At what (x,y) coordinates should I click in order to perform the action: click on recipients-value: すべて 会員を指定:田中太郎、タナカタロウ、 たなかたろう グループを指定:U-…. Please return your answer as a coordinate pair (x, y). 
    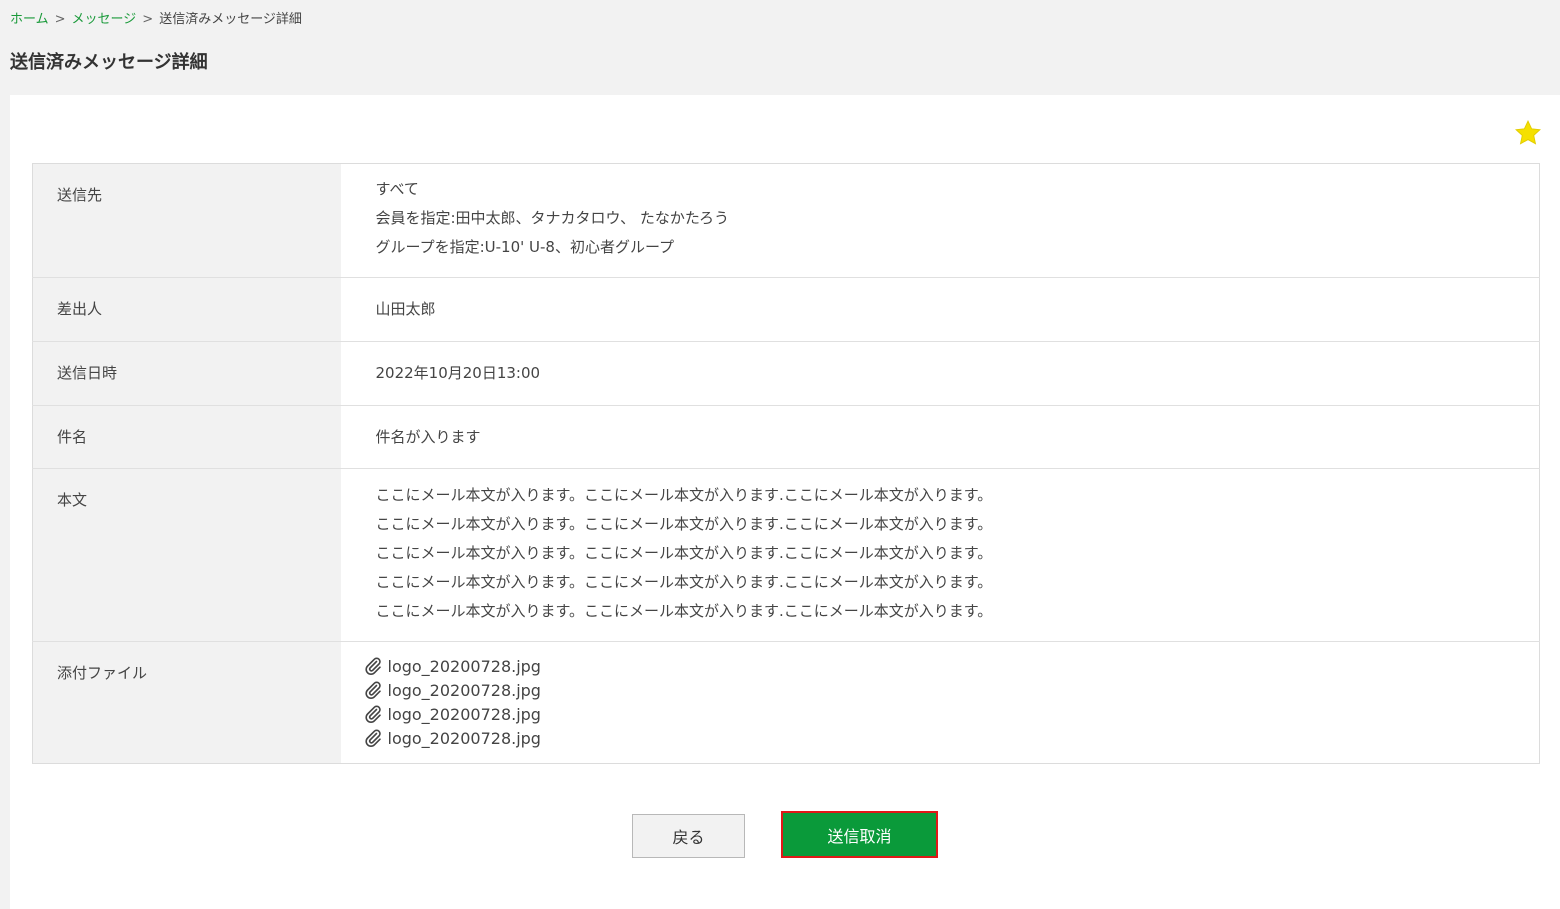
    Looking at the image, I should click on (940, 220).